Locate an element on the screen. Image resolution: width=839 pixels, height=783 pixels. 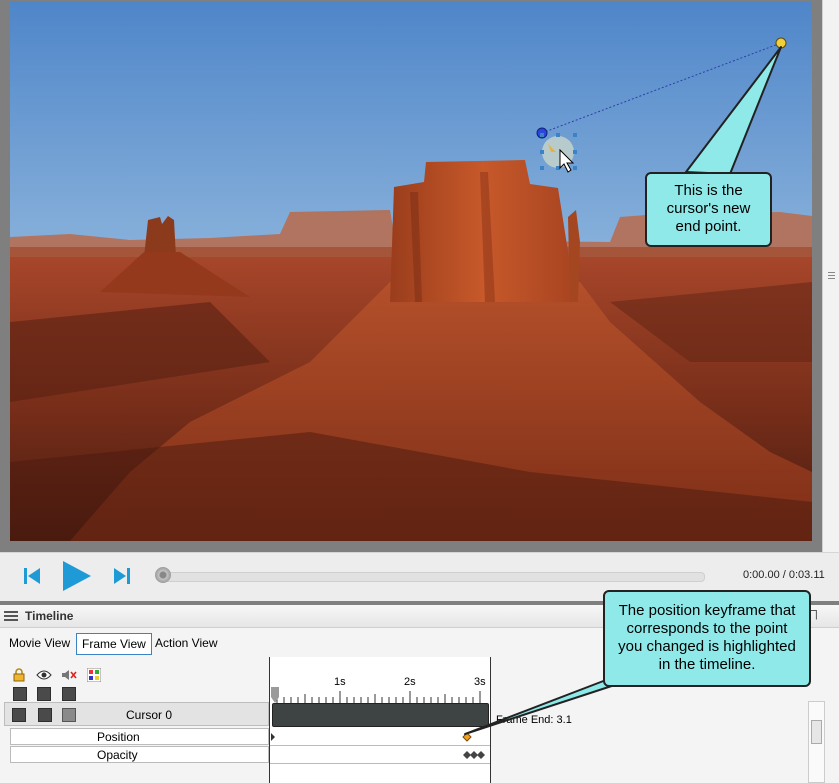
lock-icon is located at coordinates (19, 675).